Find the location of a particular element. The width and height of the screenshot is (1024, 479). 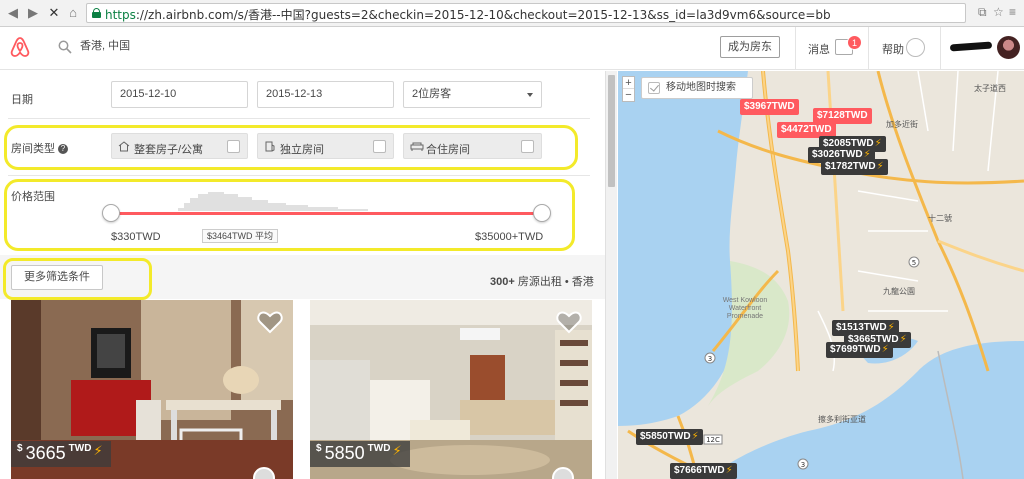

listing-card: $ 5850 TWD ⚡ is located at coordinates (451, 389).